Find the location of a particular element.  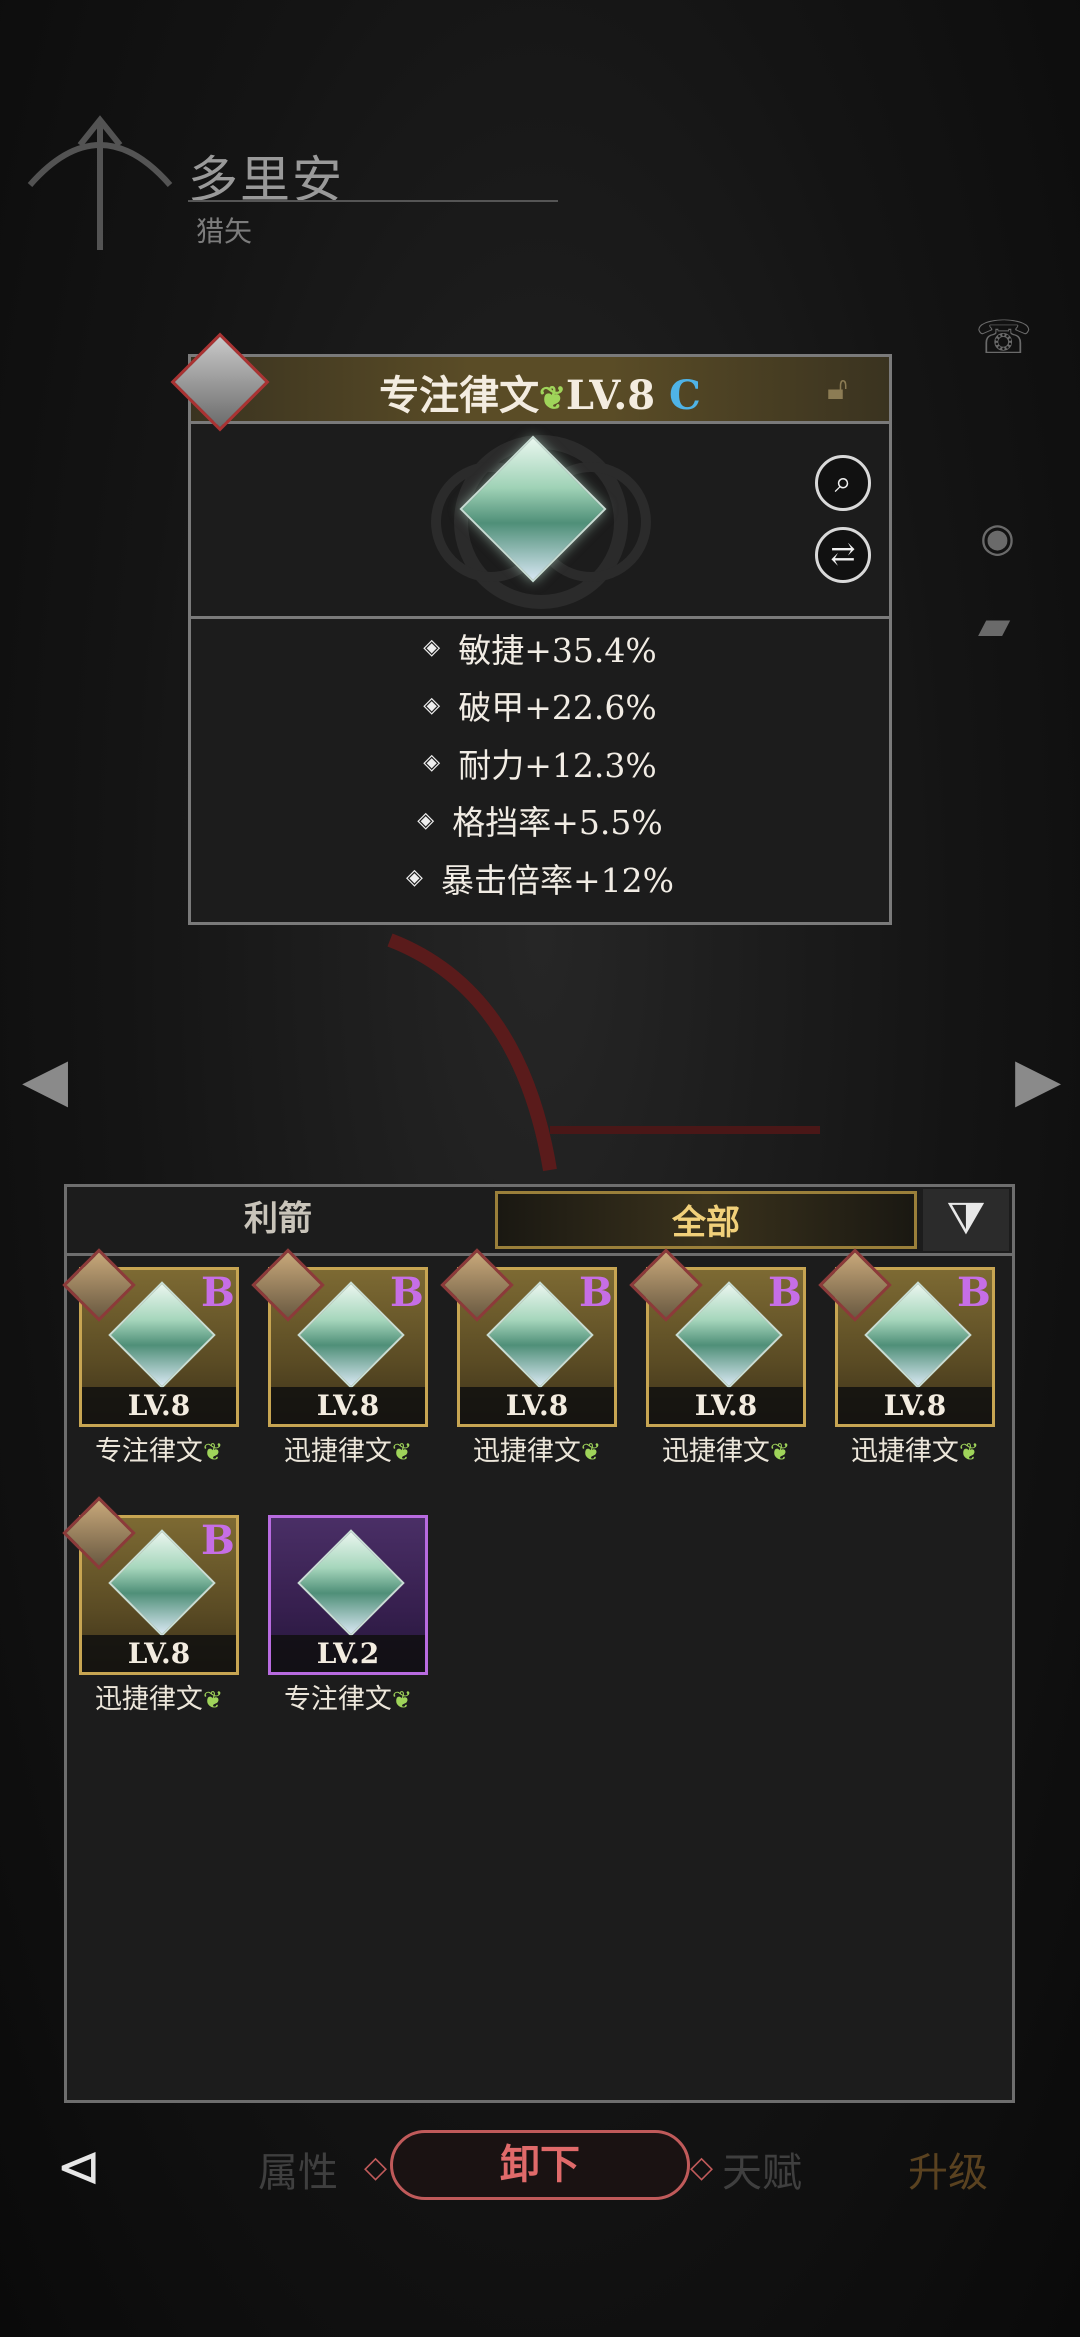

detail-title: 专注律文❦LV.8 C is located at coordinates (540, 392).